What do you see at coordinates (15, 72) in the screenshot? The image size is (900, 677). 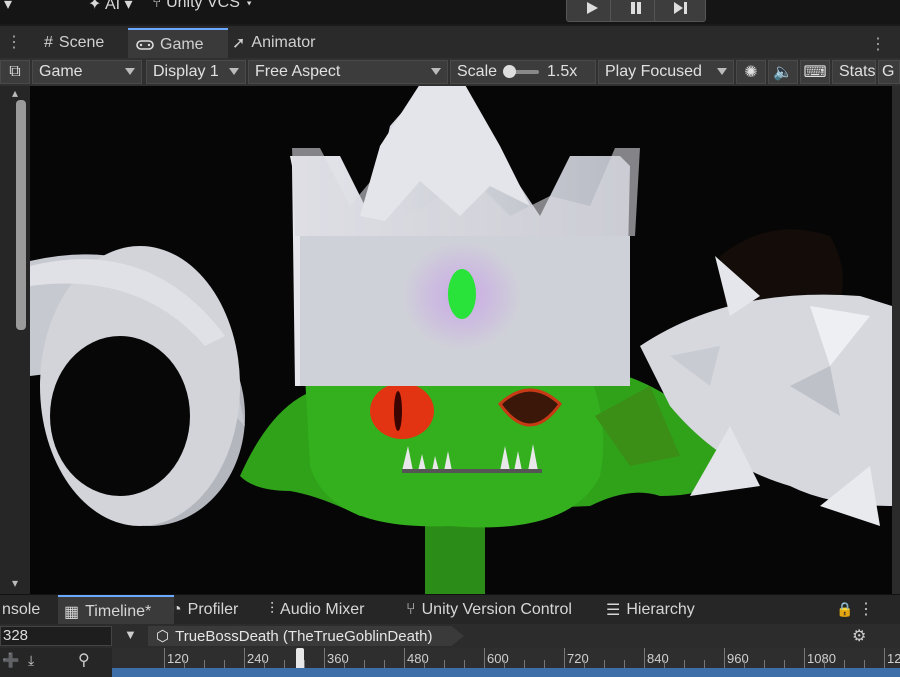 I see `maximize-icon: ⧉` at bounding box center [15, 72].